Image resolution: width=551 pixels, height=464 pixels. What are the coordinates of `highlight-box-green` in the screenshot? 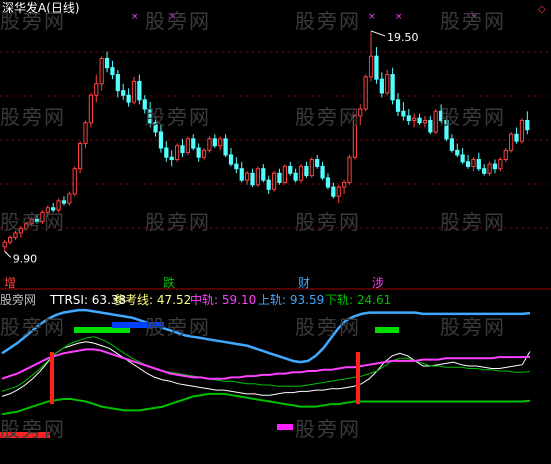 It's located at (387, 330).